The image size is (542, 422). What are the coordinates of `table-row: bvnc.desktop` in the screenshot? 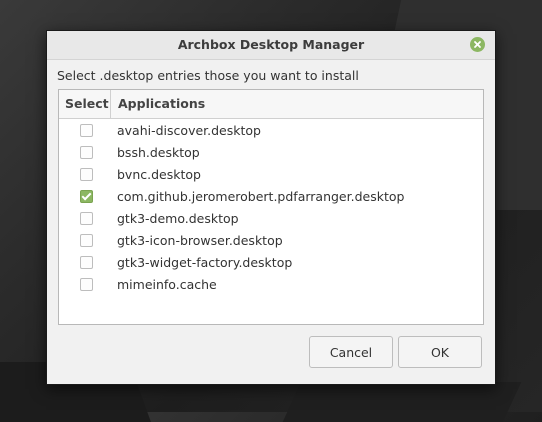 It's located at (271, 174).